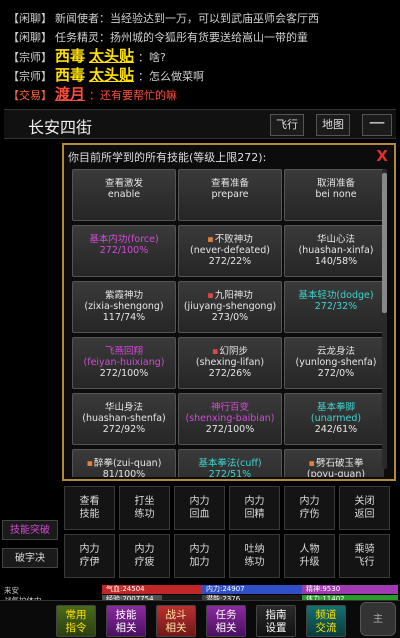 Image resolution: width=400 pixels, height=638 pixels. I want to click on skill-card: 查看准备 prepare, so click(230, 195).